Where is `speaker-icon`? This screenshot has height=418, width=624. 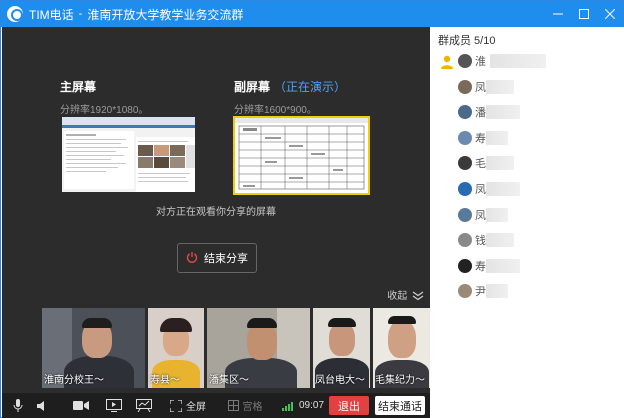
speaker-icon is located at coordinates (43, 405).